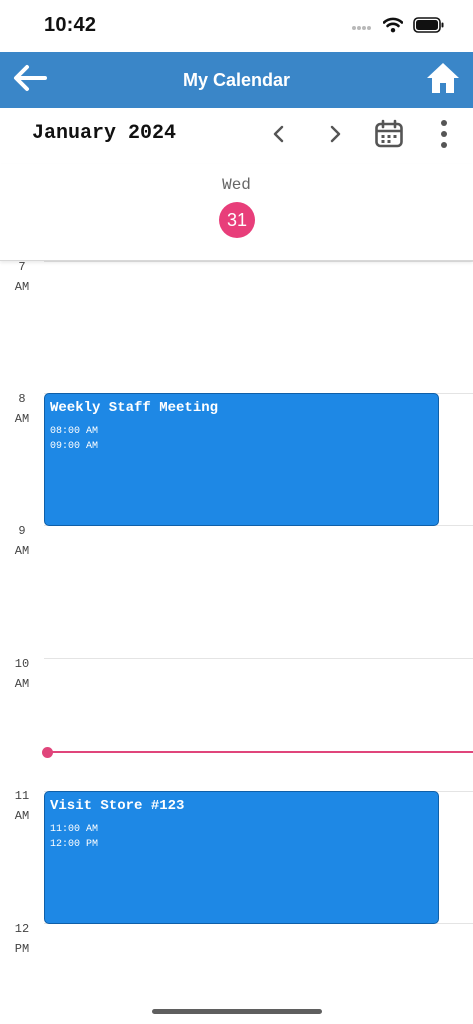  What do you see at coordinates (22, 806) in the screenshot?
I see `hour-label-11am: 11 AM` at bounding box center [22, 806].